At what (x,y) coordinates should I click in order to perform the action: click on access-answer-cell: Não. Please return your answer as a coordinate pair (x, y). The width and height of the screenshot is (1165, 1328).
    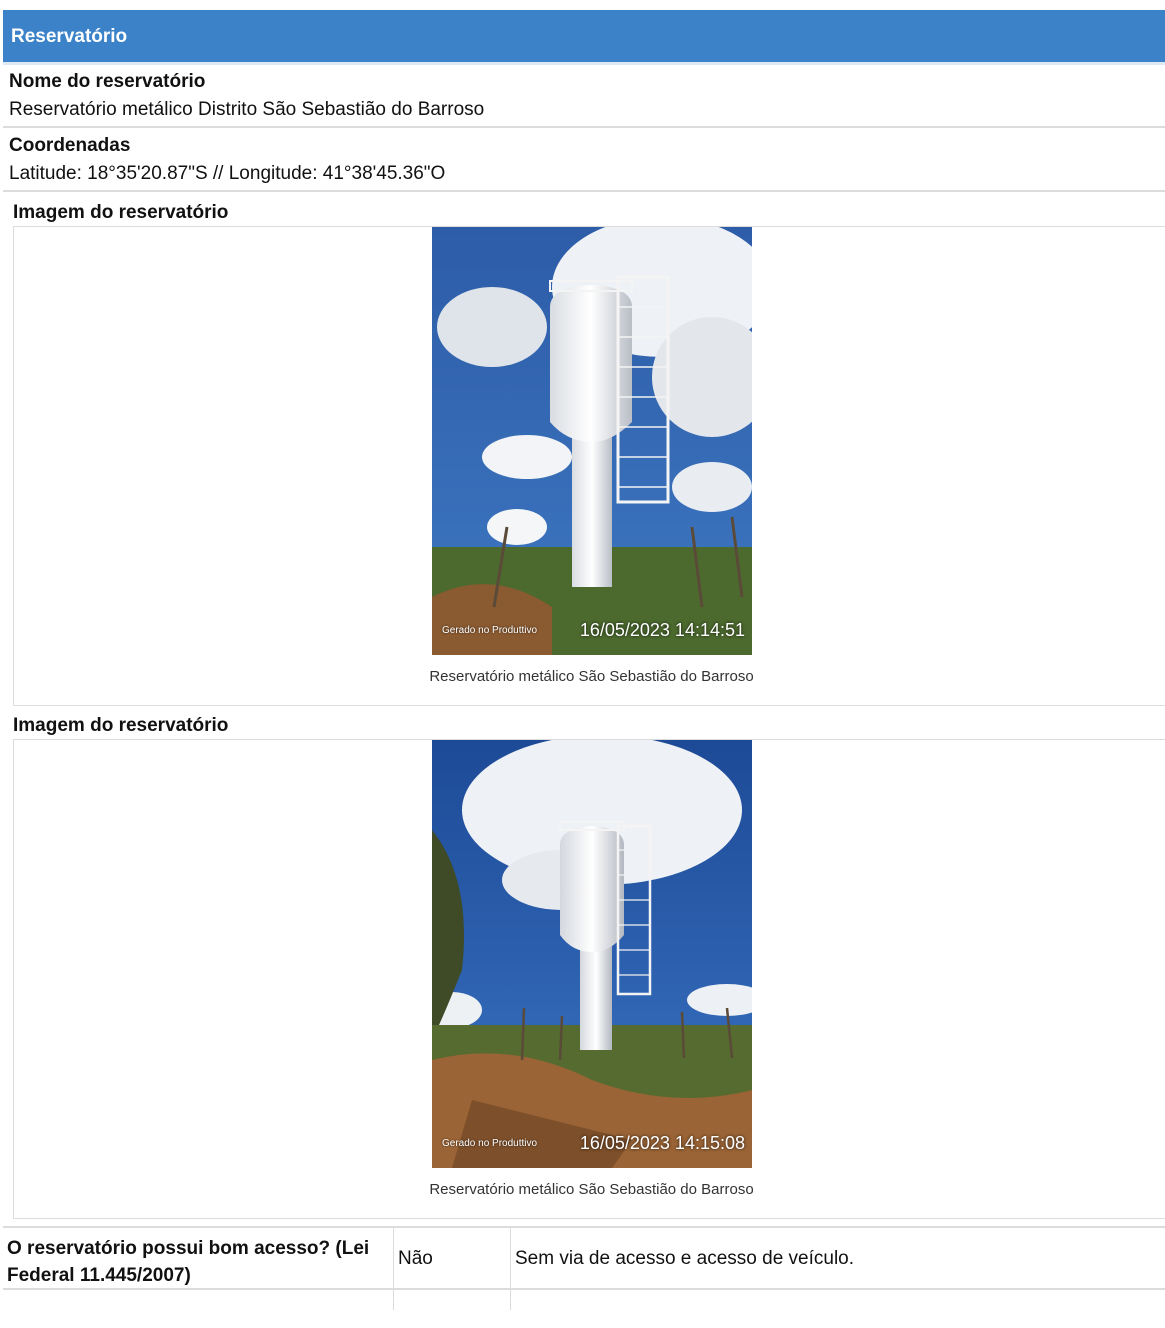
    Looking at the image, I should click on (453, 1258).